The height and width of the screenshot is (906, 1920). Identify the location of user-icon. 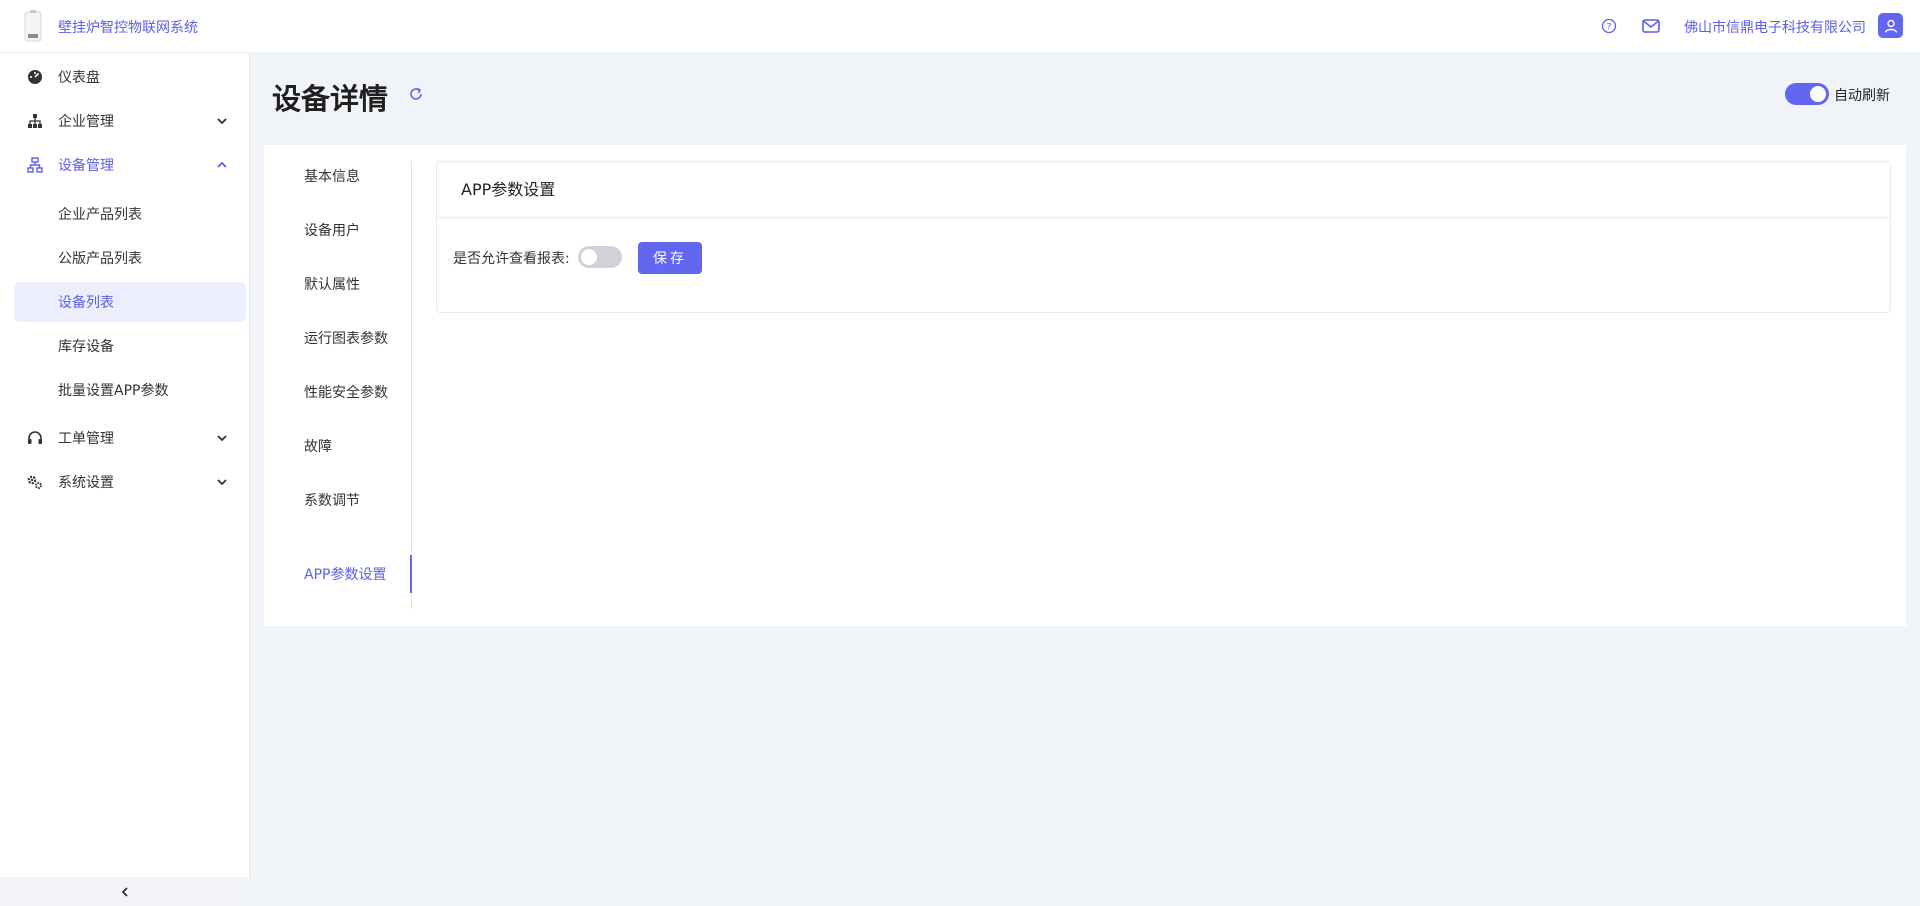
(1890, 26).